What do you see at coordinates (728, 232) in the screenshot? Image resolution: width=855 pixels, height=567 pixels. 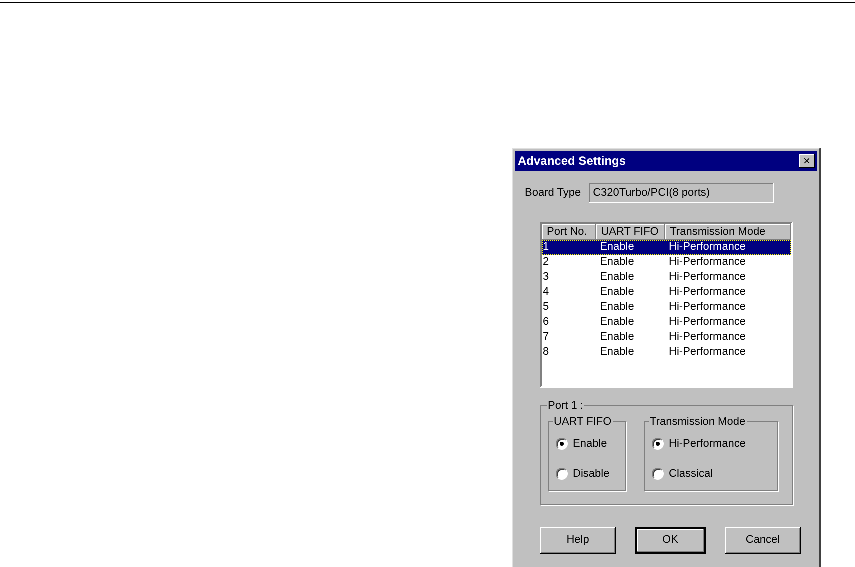 I see `column-header: Transmission Mode` at bounding box center [728, 232].